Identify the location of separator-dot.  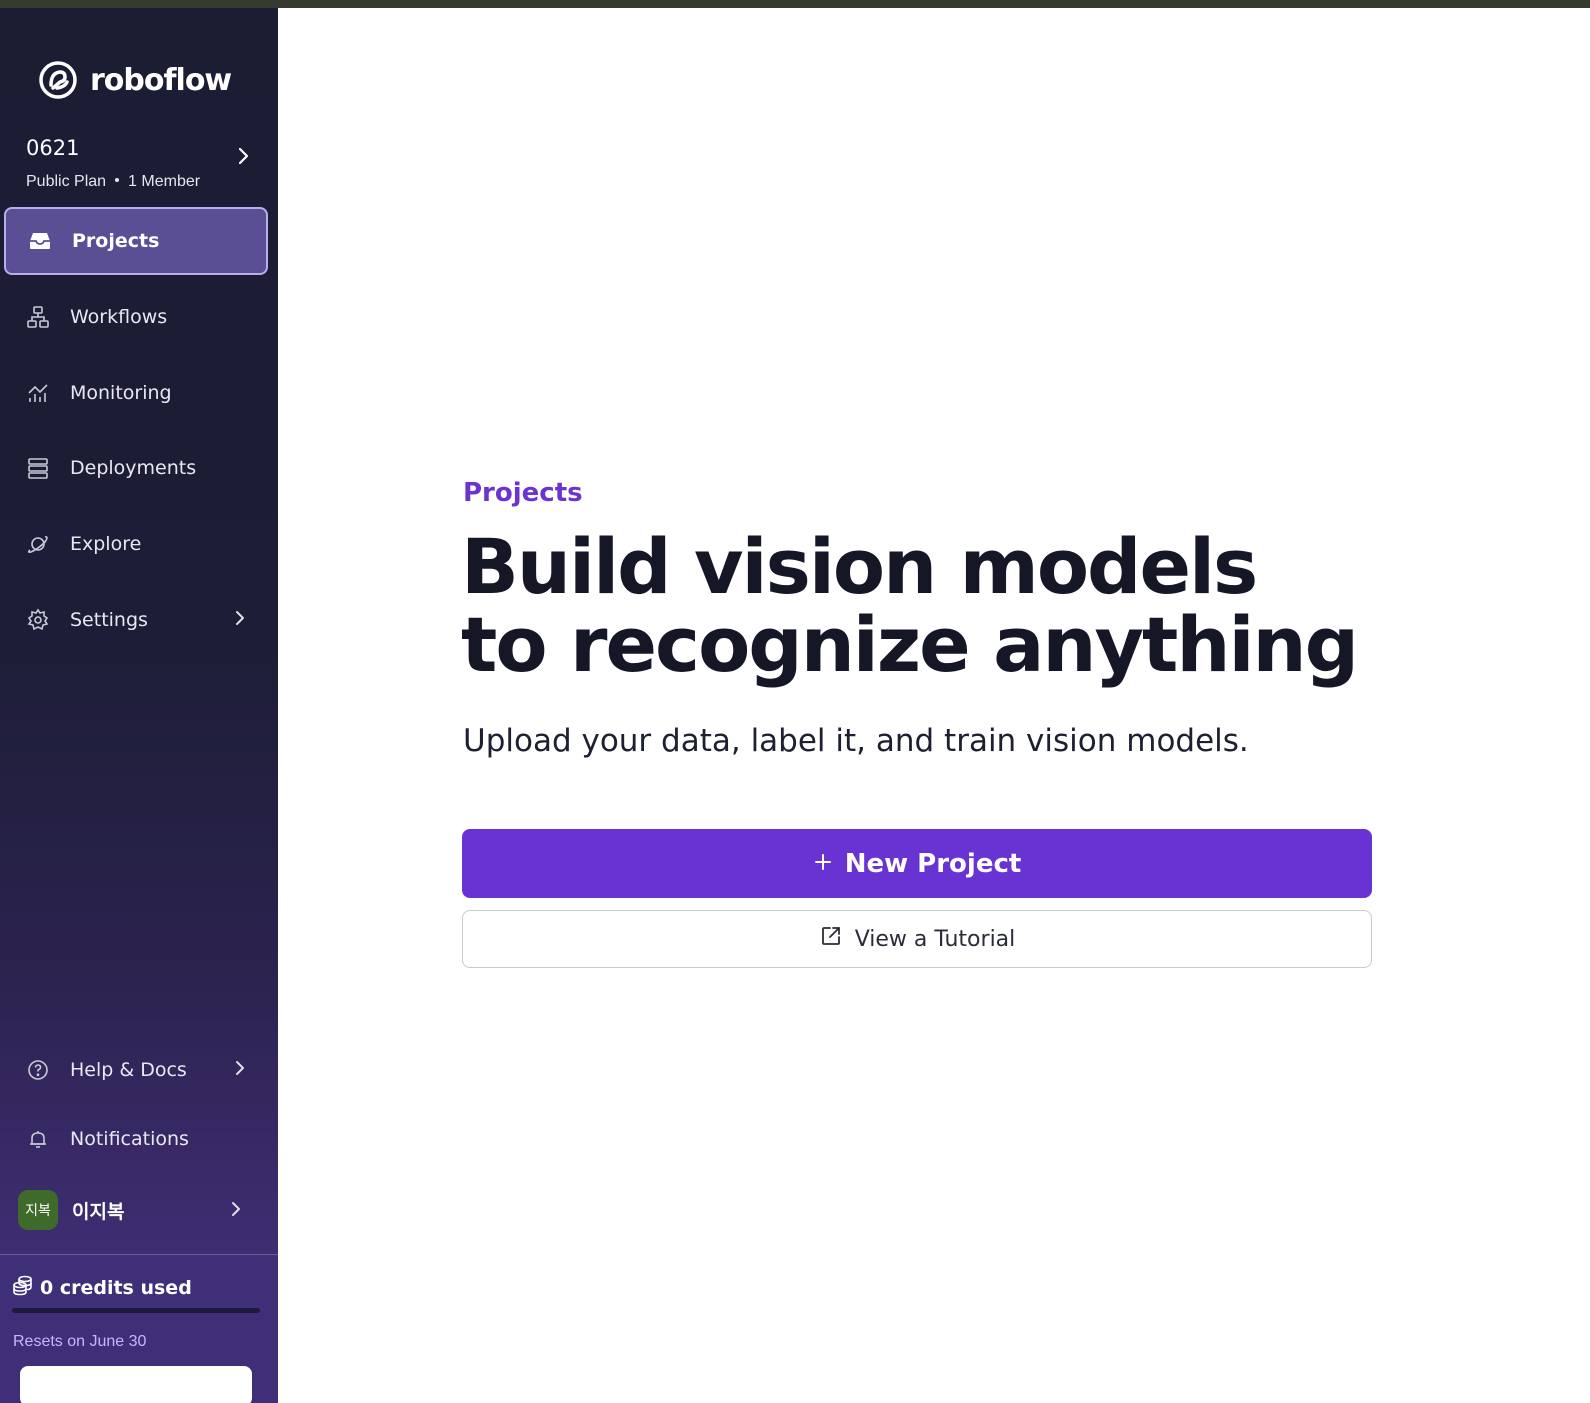
(117, 179).